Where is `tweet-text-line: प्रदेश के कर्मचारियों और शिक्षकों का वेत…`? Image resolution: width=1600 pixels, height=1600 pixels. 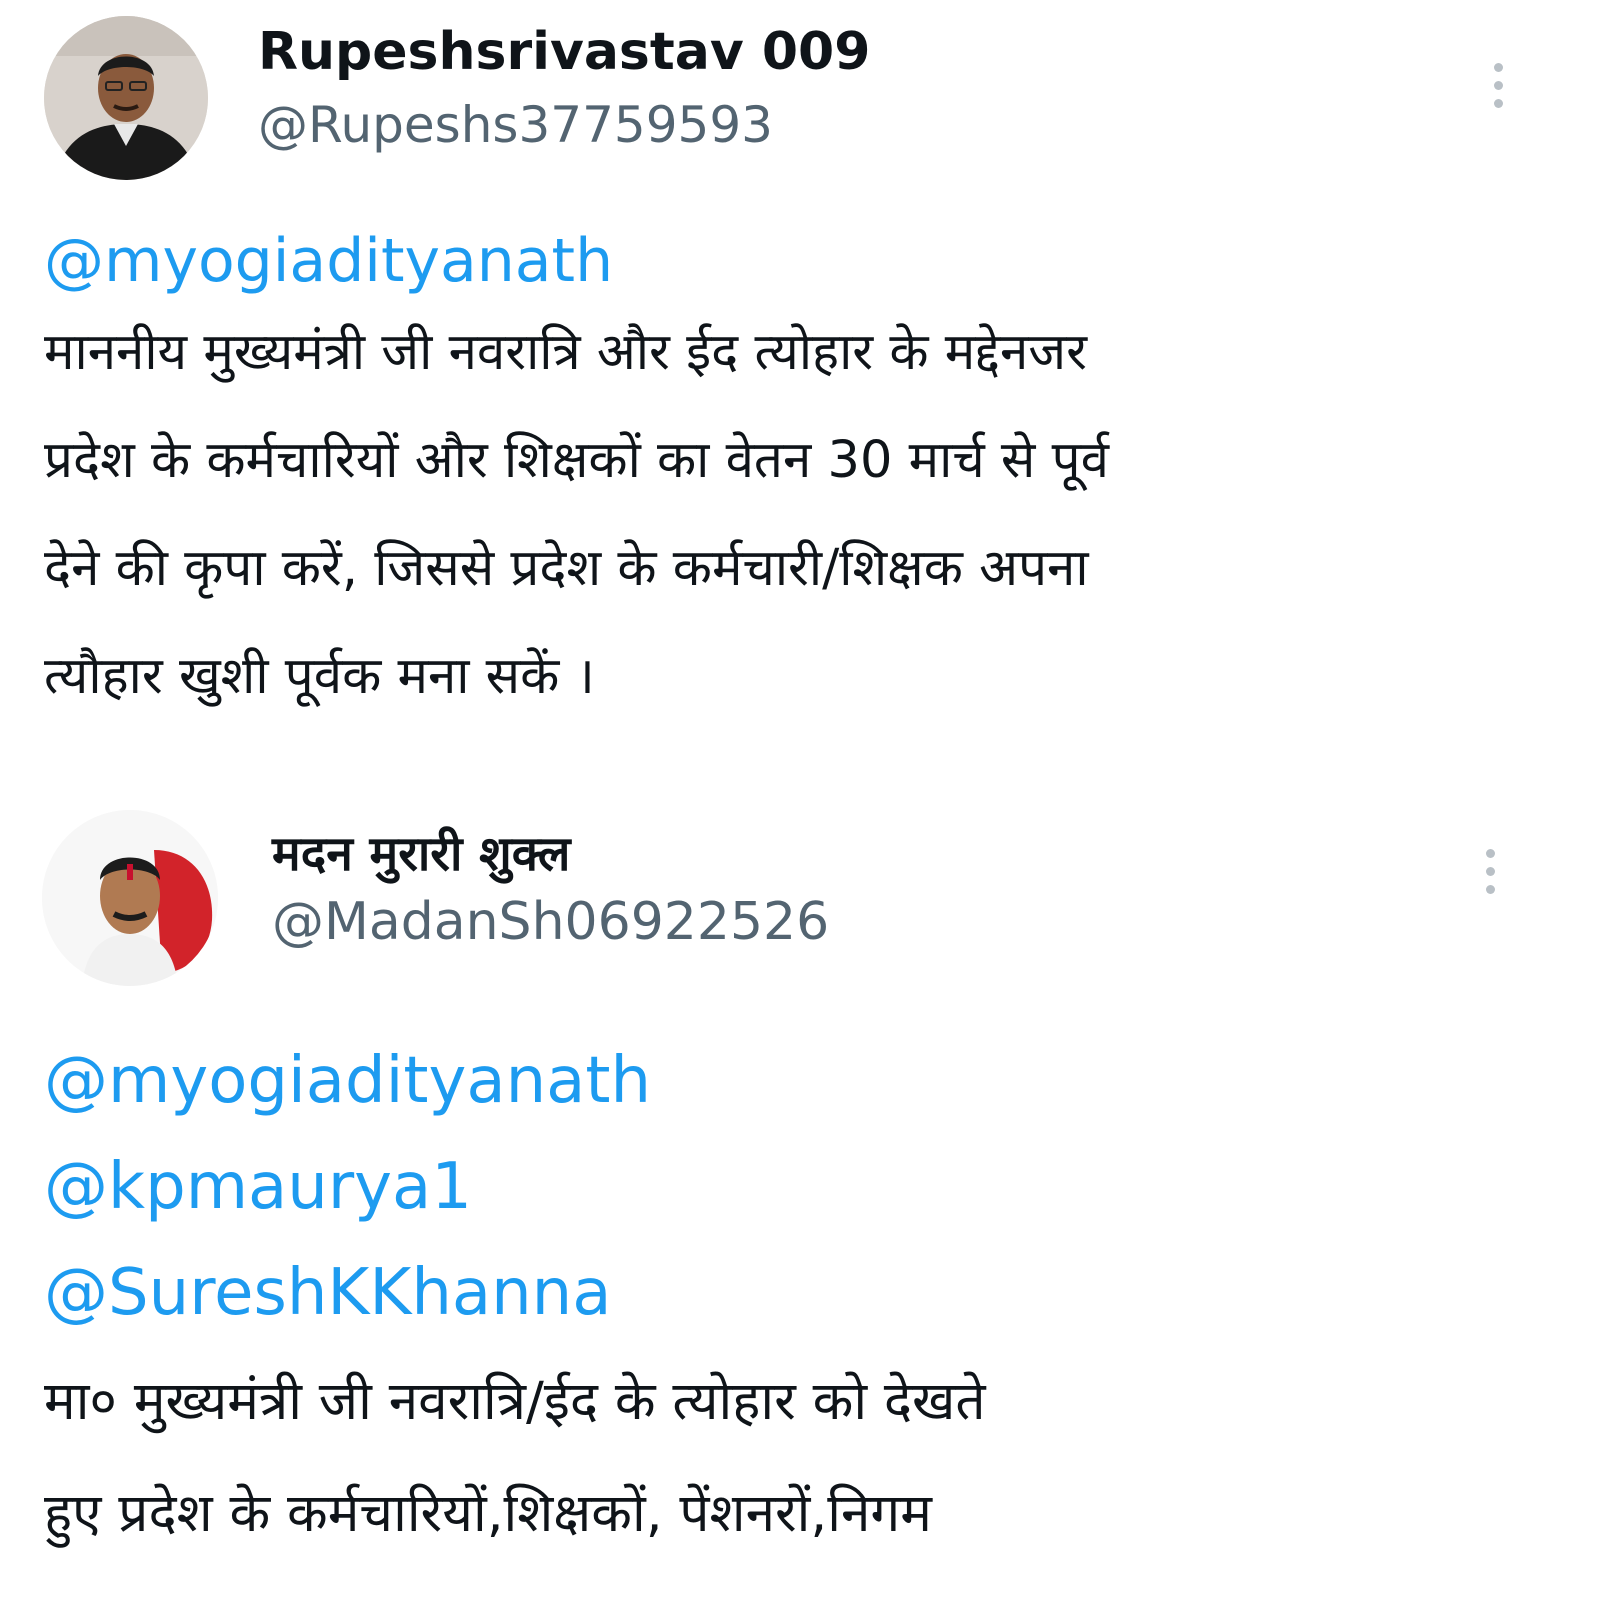 tweet-text-line: प्रदेश के कर्मचारियों और शिक्षकों का वेत… is located at coordinates (576, 460).